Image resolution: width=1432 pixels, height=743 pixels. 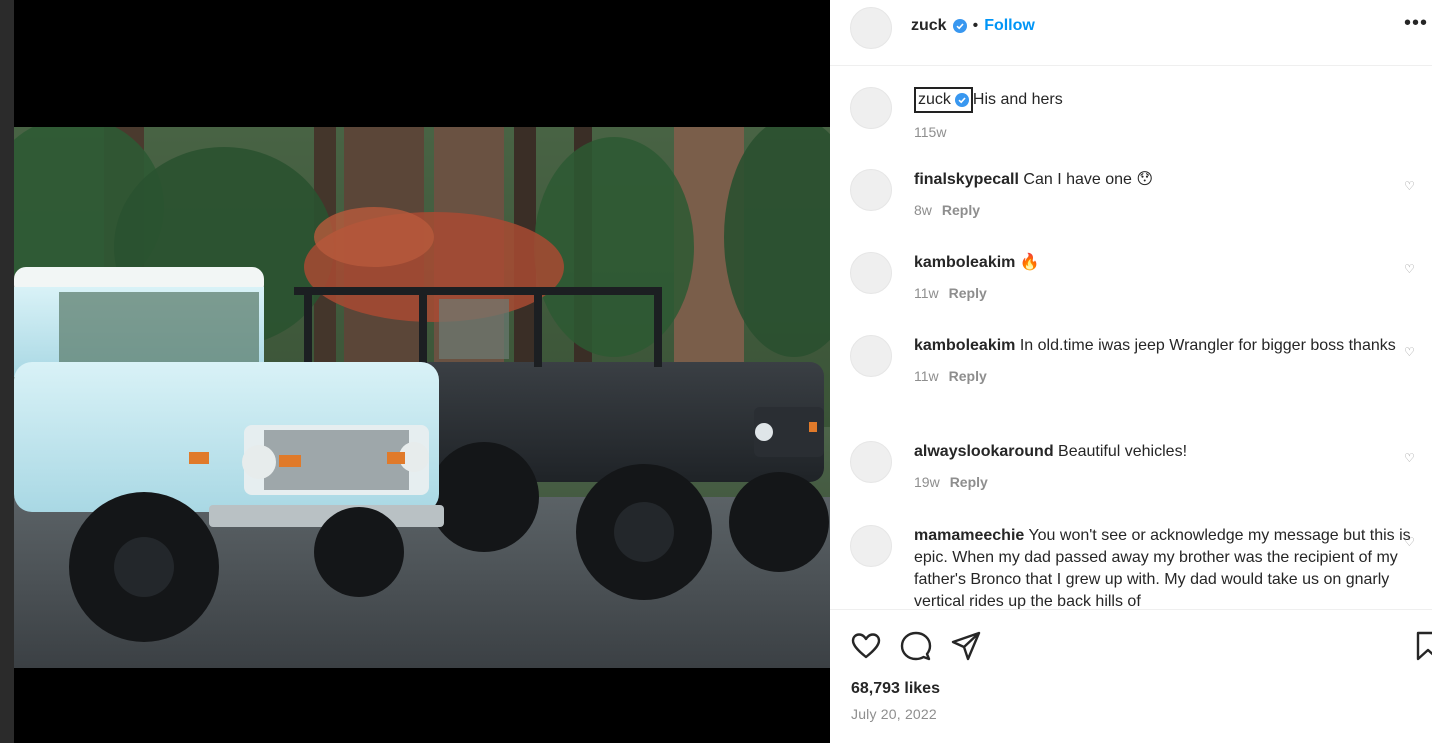 What do you see at coordinates (929, 26) in the screenshot?
I see `author-username: zuck` at bounding box center [929, 26].